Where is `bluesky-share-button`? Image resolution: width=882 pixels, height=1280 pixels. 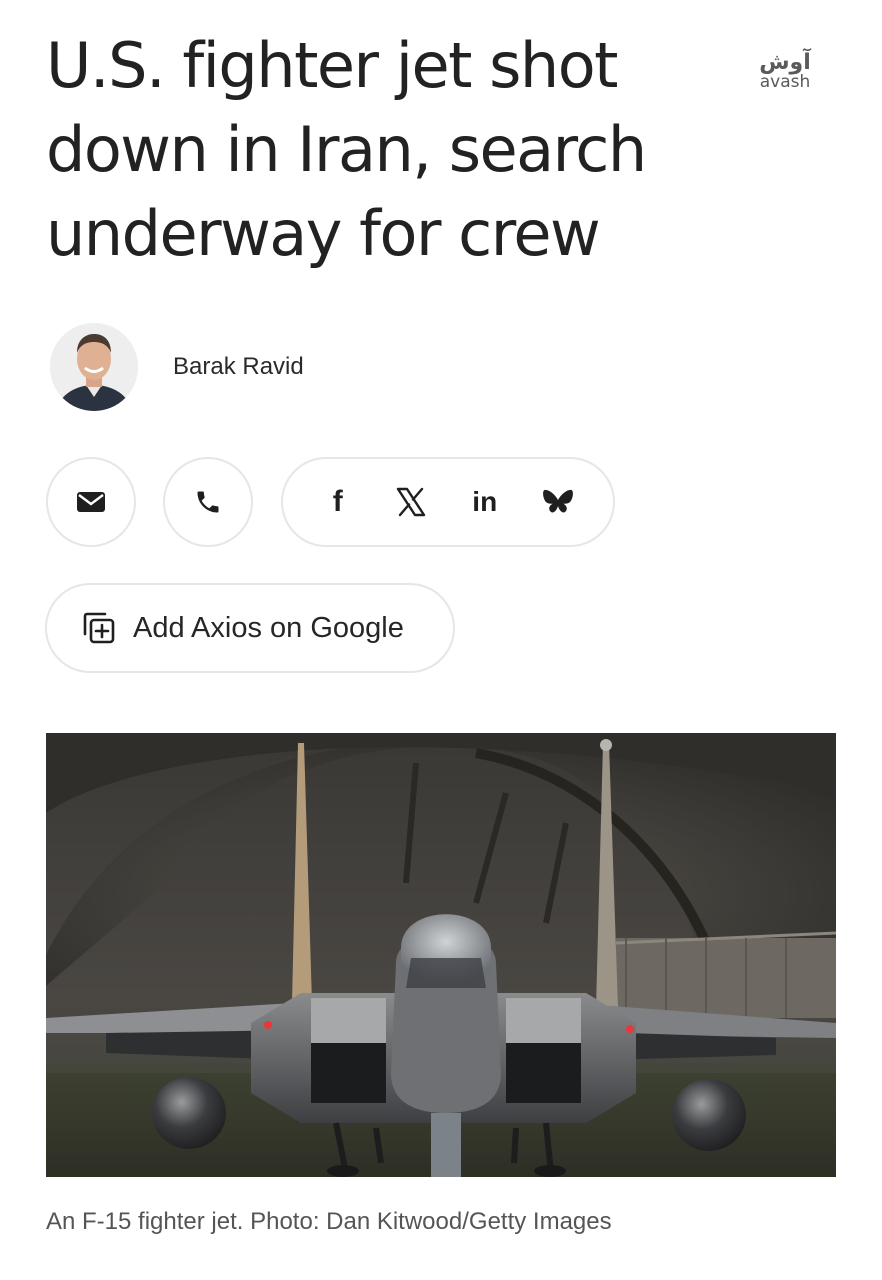 bluesky-share-button is located at coordinates (558, 502).